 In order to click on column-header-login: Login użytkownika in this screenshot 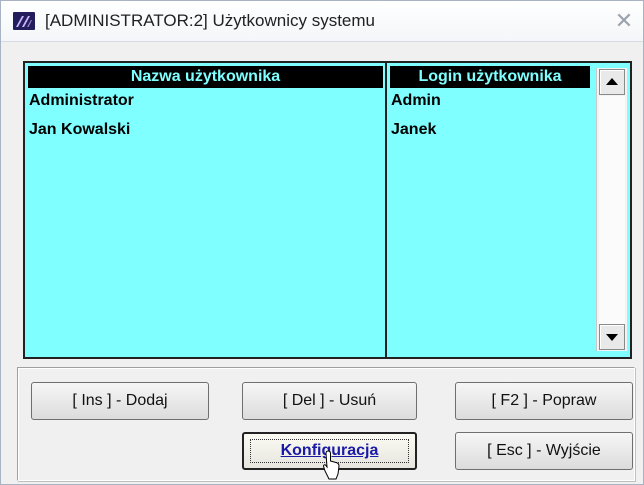, I will do `click(490, 77)`.